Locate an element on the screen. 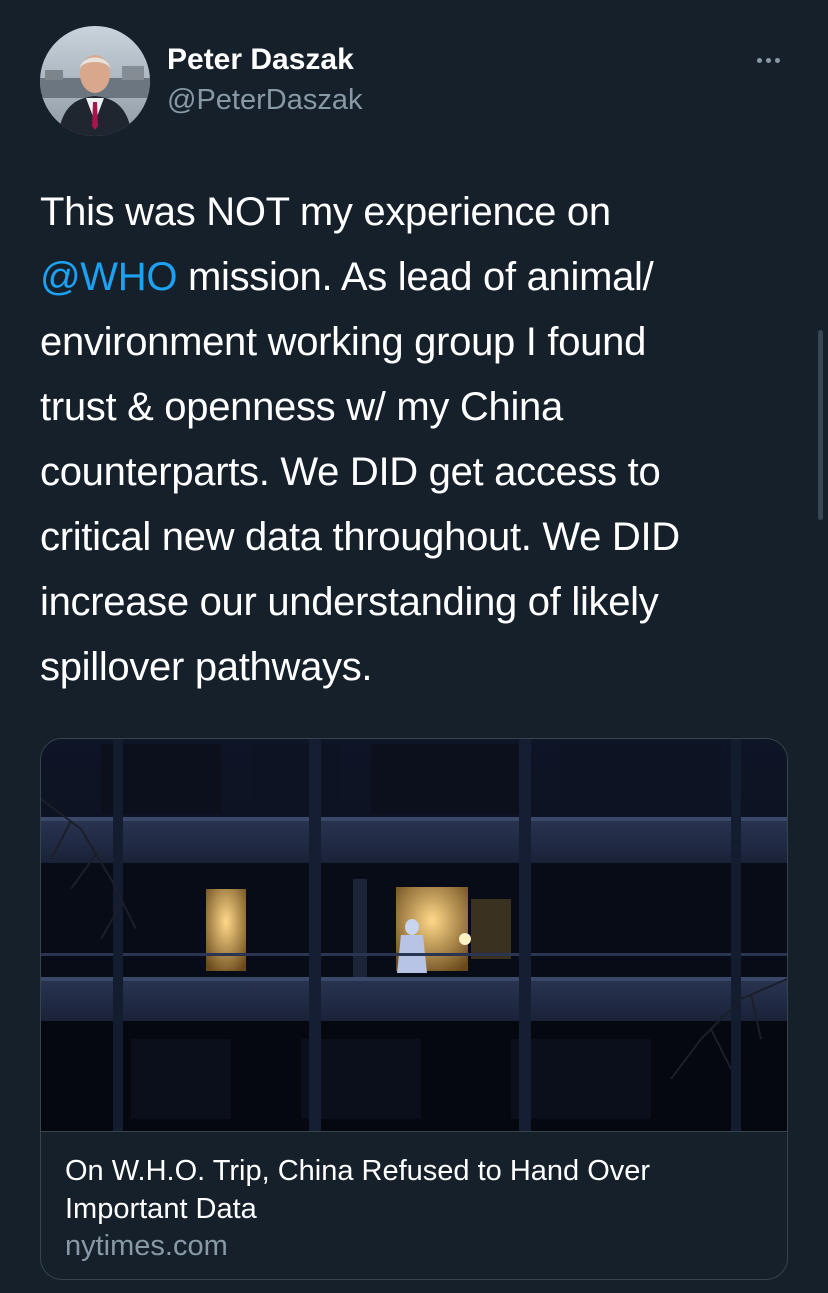  card-domain: nytimes.com is located at coordinates (146, 1246).